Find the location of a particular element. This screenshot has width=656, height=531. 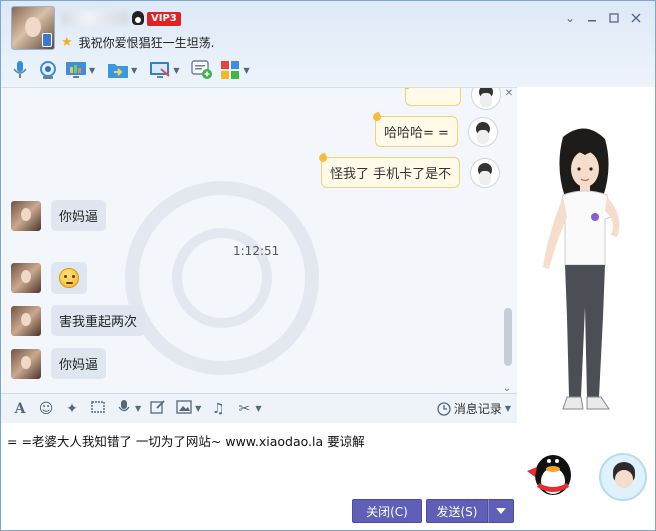

message-item: 怪我了 手机卡了是不 is located at coordinates (411, 172).